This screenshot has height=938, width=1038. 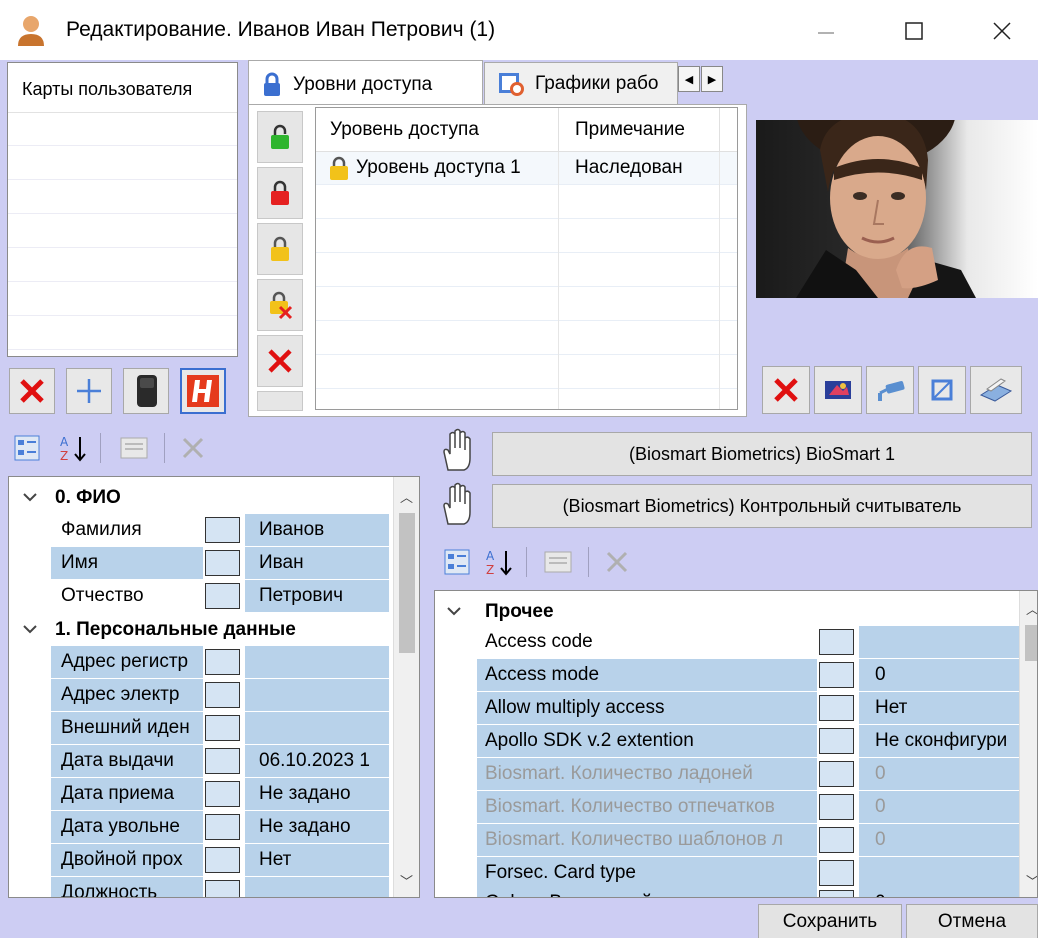 I want to click on property-row: Biosmart. Количество отпечатков 0, so click(x=727, y=807).